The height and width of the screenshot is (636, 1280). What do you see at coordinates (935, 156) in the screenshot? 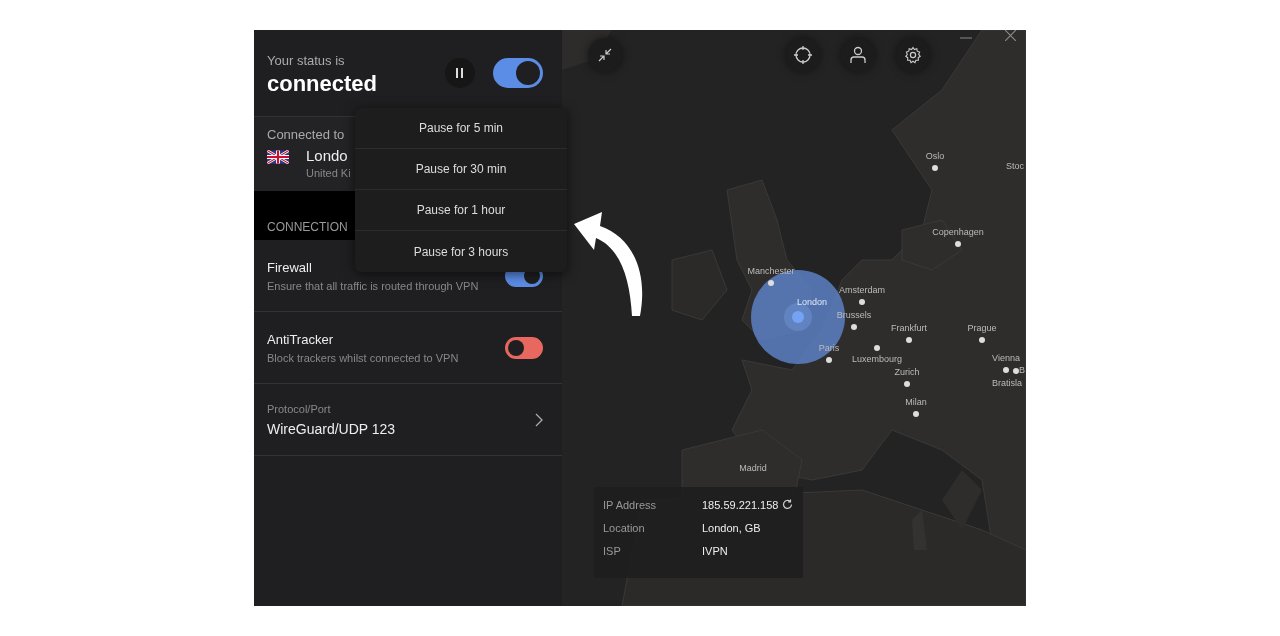
I see `city-label: Oslo` at bounding box center [935, 156].